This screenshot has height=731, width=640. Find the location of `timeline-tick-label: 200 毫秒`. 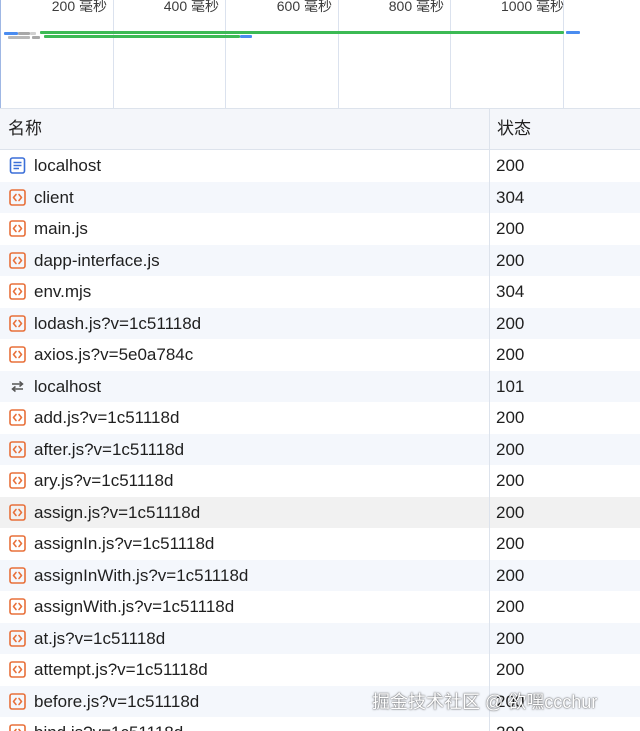

timeline-tick-label: 200 毫秒 is located at coordinates (79, 7).